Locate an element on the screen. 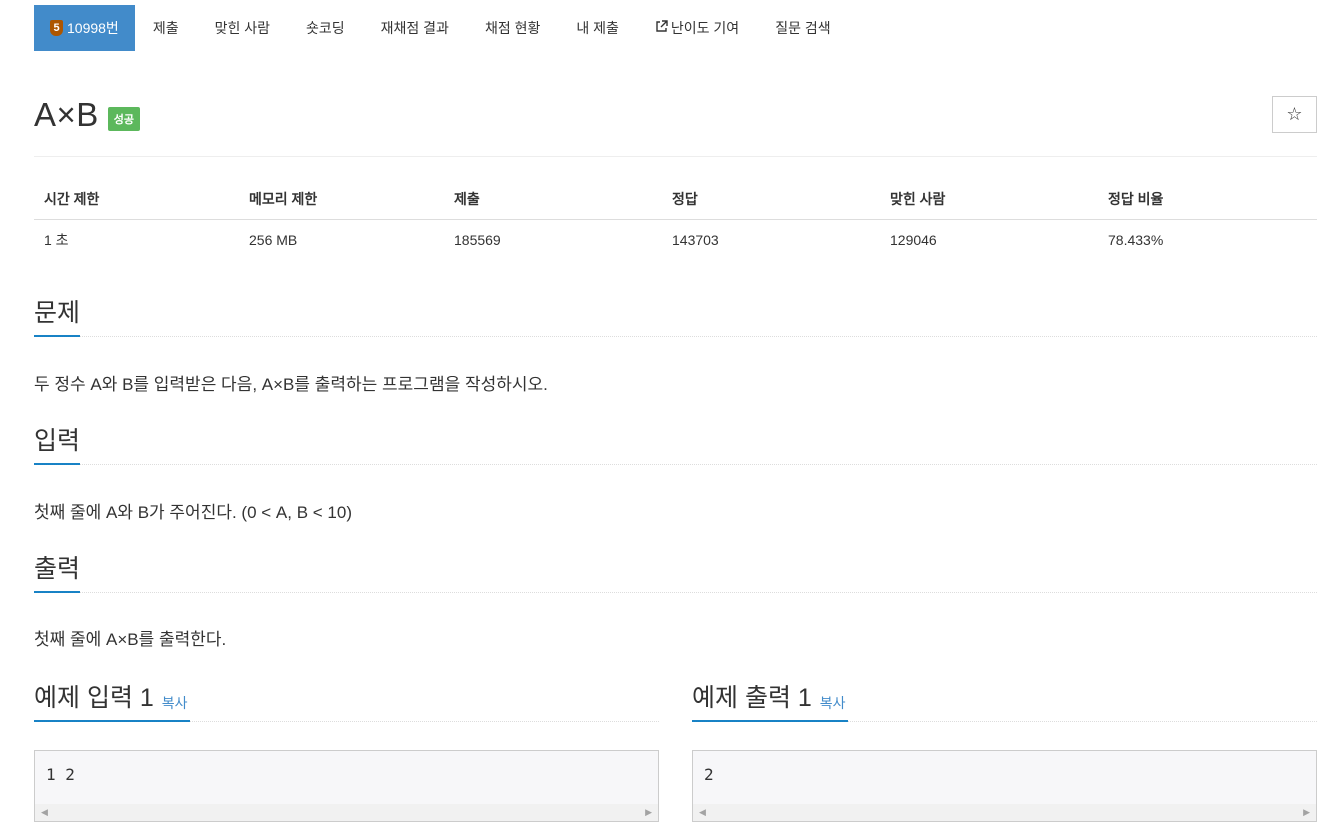  sample-input-content: 1 2 is located at coordinates (60, 774).